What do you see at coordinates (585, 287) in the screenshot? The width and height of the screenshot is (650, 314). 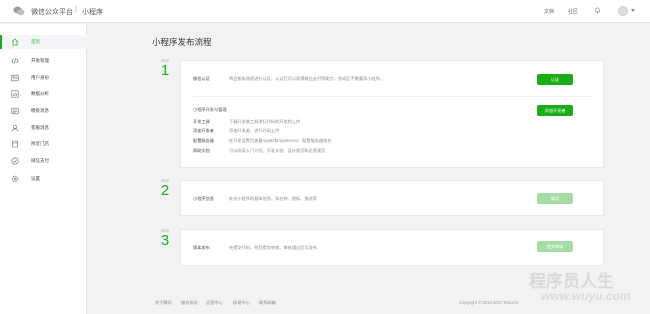 I see `watermark: 程序员人生 www.wuyu.com` at bounding box center [585, 287].